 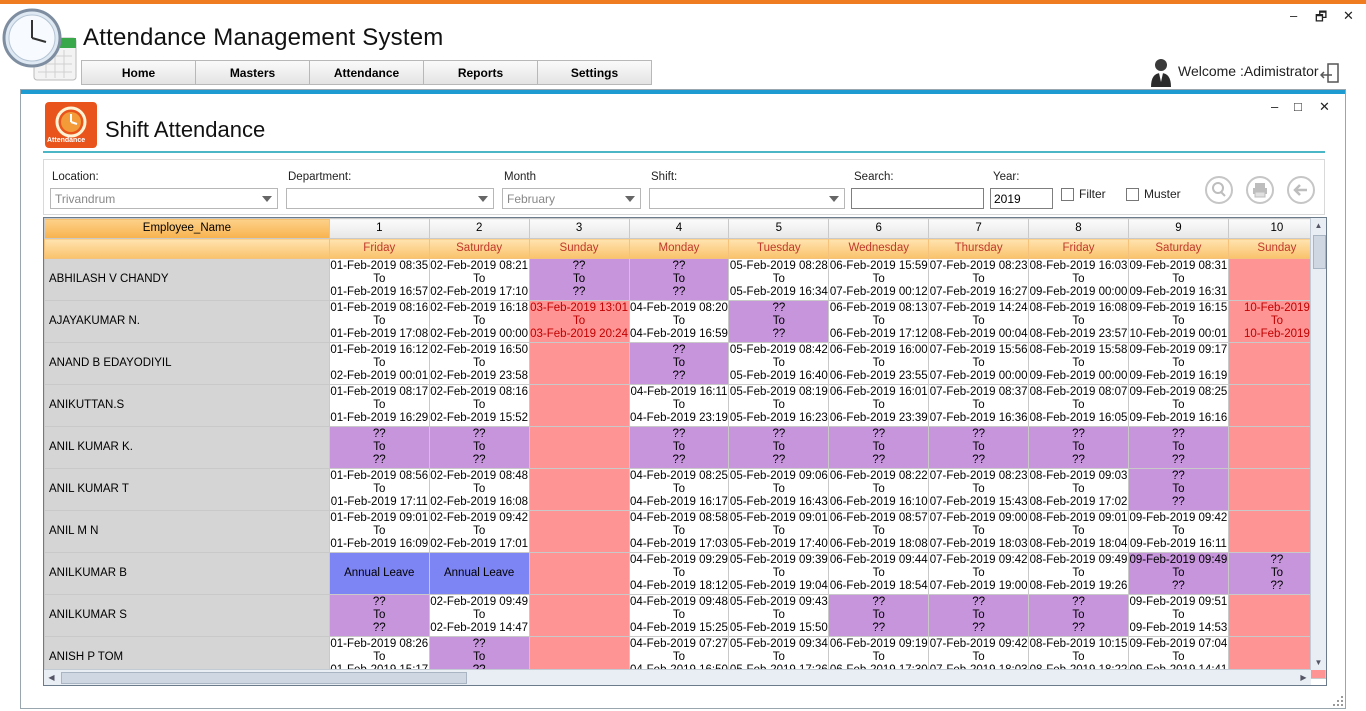 What do you see at coordinates (679, 573) in the screenshot?
I see `attendance-cell: 04-Feb-2019 09:29 To 04-Feb-2019 18:12` at bounding box center [679, 573].